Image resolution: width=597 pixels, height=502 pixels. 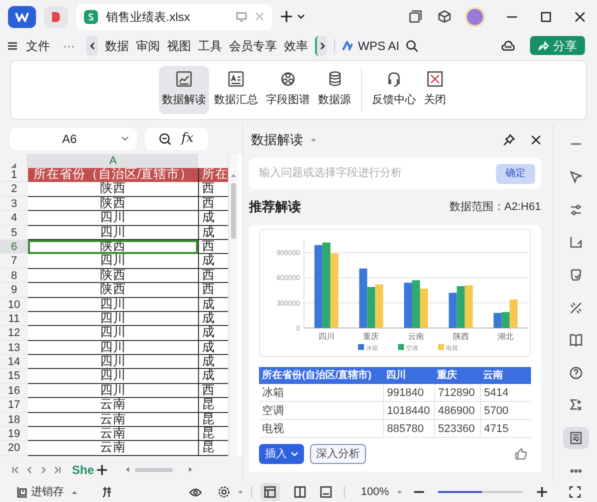 What do you see at coordinates (195, 492) in the screenshot?
I see `eye-icon` at bounding box center [195, 492].